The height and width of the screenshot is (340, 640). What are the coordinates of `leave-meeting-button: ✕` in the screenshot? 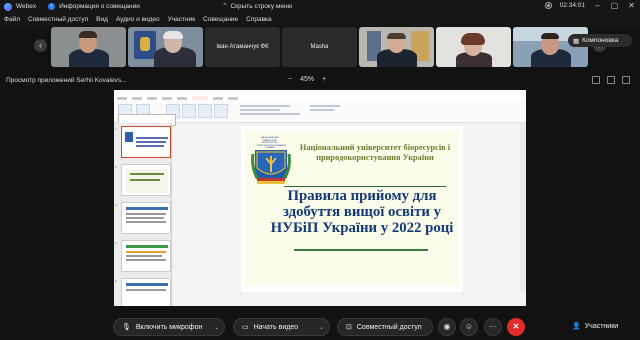 It's located at (516, 327).